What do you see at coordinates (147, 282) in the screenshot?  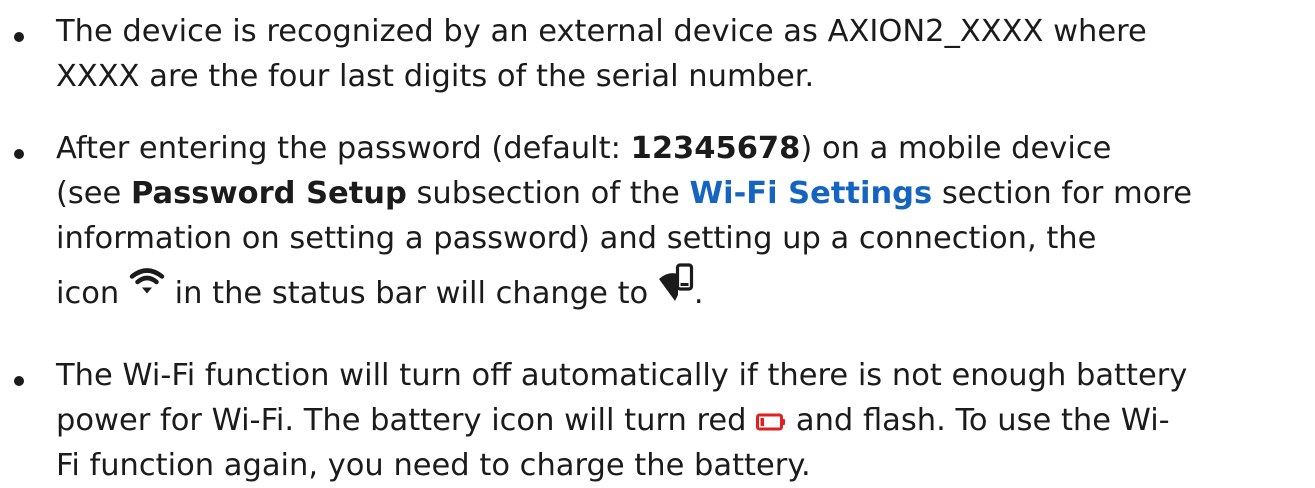 I see `wifi-icon` at bounding box center [147, 282].